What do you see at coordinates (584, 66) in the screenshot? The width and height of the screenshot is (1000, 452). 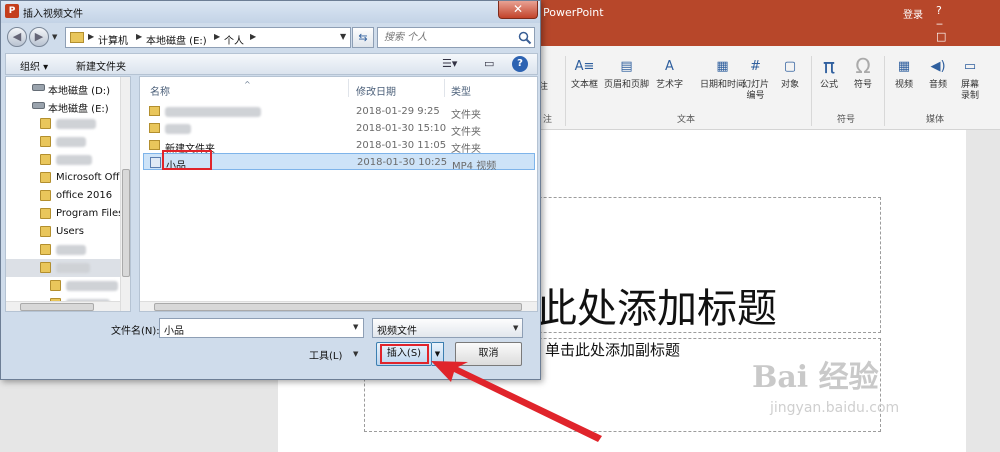 I see `textbox-icon: A≡` at bounding box center [584, 66].